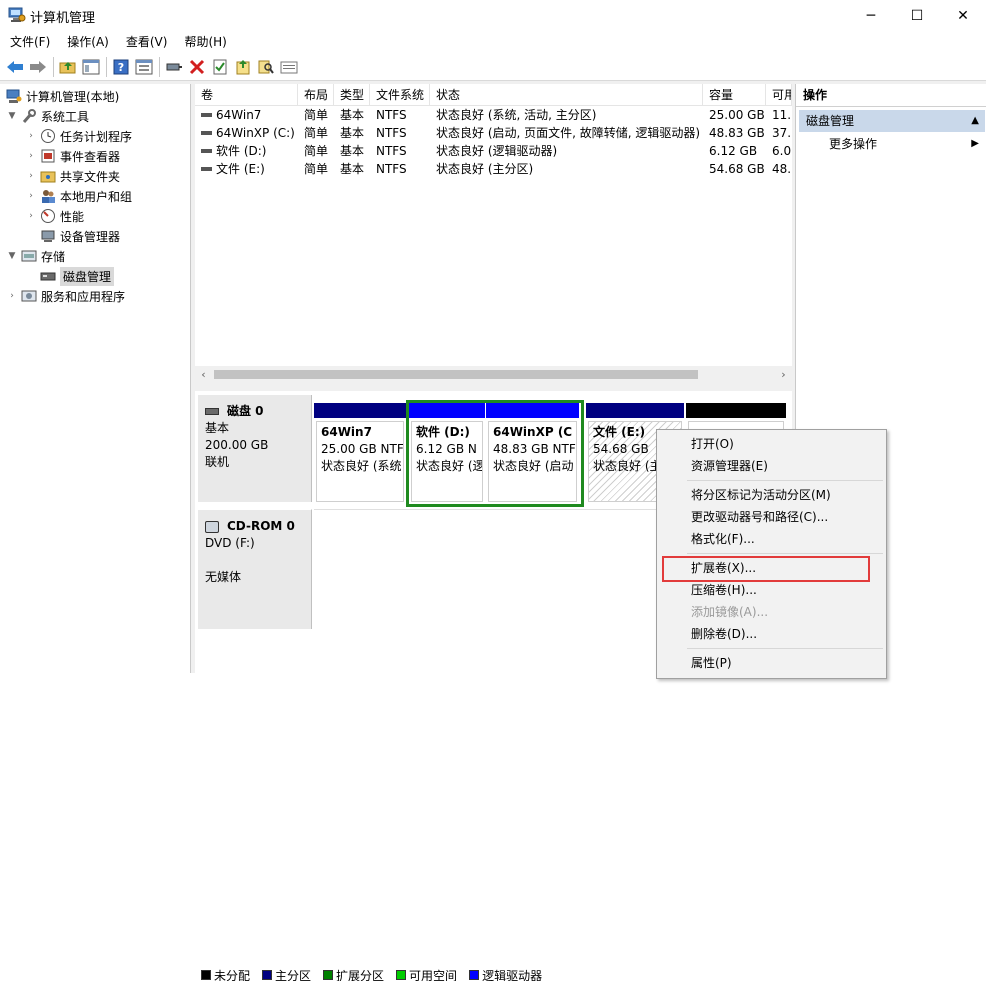  I want to click on legend-item: 未分配, so click(225, 975).